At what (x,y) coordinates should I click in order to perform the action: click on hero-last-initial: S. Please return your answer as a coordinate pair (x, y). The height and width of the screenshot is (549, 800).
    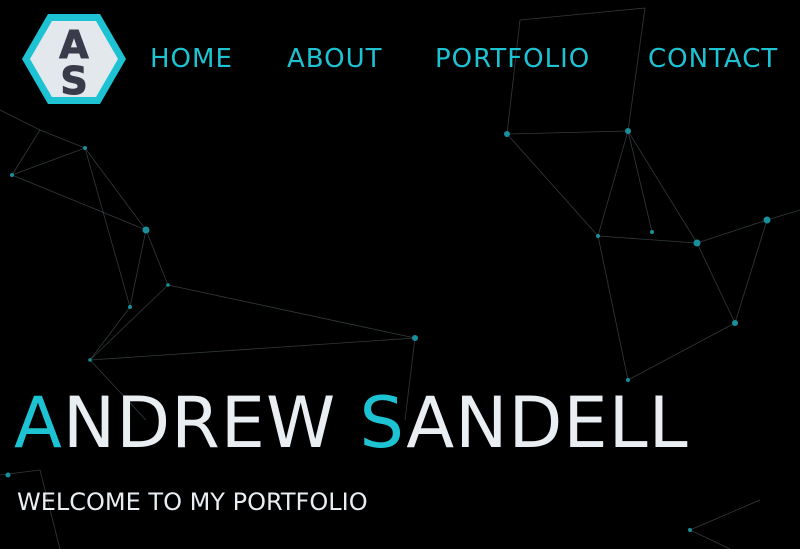
    Looking at the image, I should click on (383, 423).